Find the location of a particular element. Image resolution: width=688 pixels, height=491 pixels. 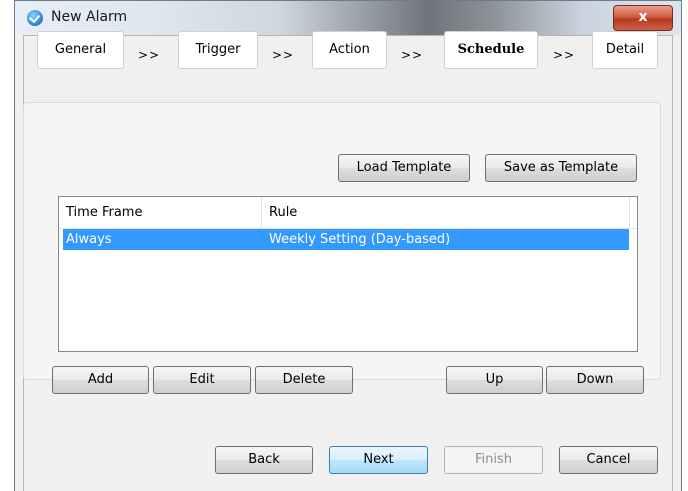

window-title: New Alarm is located at coordinates (89, 17).